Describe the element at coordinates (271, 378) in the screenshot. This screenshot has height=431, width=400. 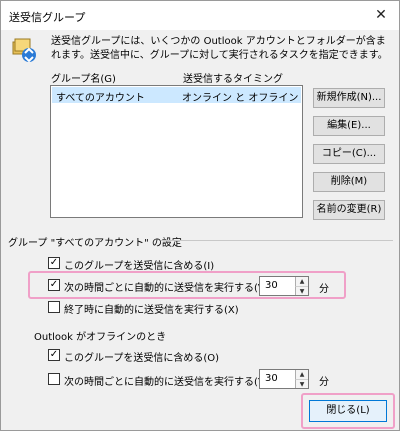
I see `offline-auto-minutes-value: 30` at that location.